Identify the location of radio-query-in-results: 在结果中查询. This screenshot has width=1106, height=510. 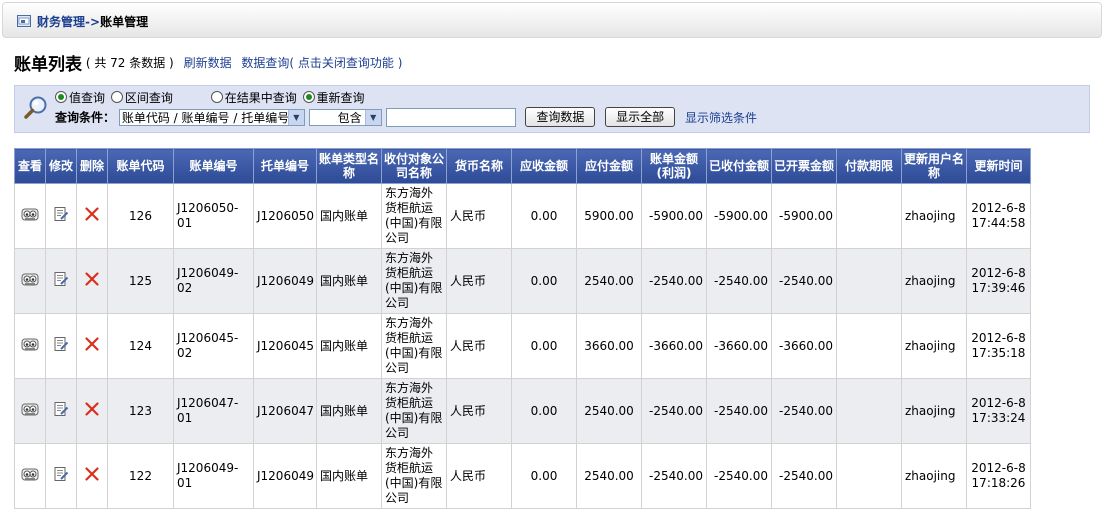
(253, 98).